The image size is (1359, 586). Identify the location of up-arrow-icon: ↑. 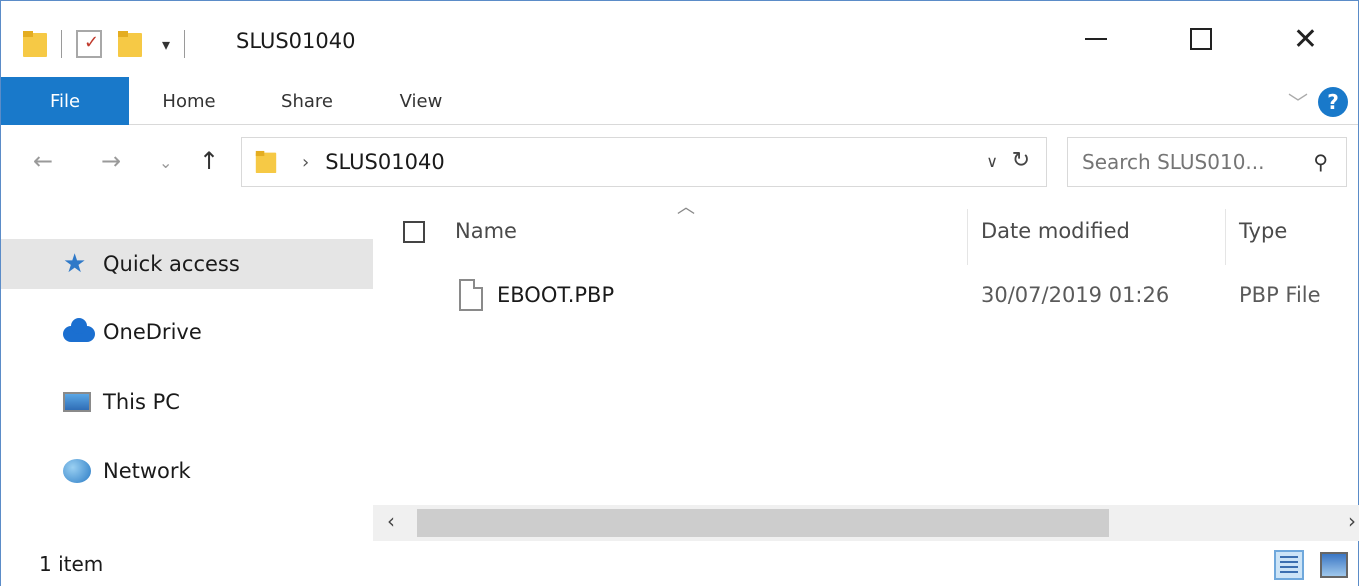
(209, 161).